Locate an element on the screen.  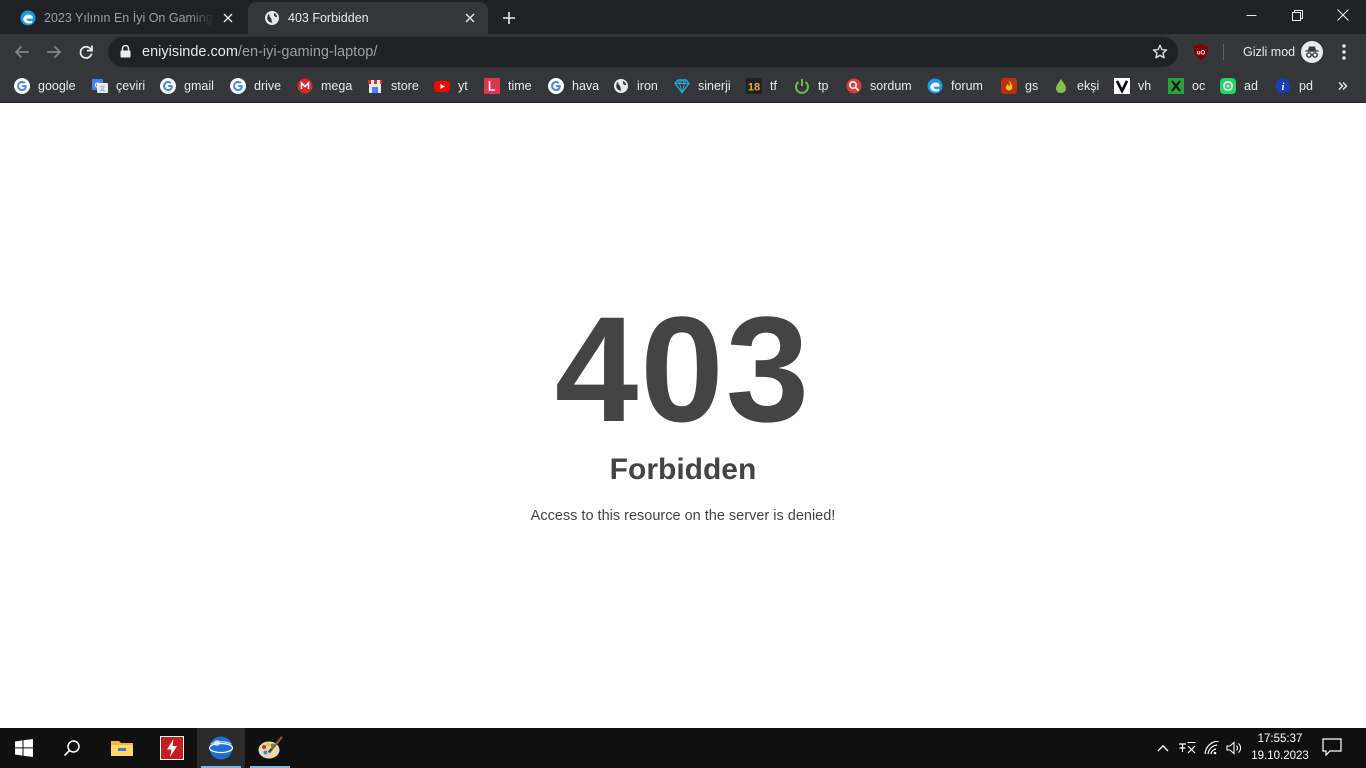
lock-icon is located at coordinates (125, 51).